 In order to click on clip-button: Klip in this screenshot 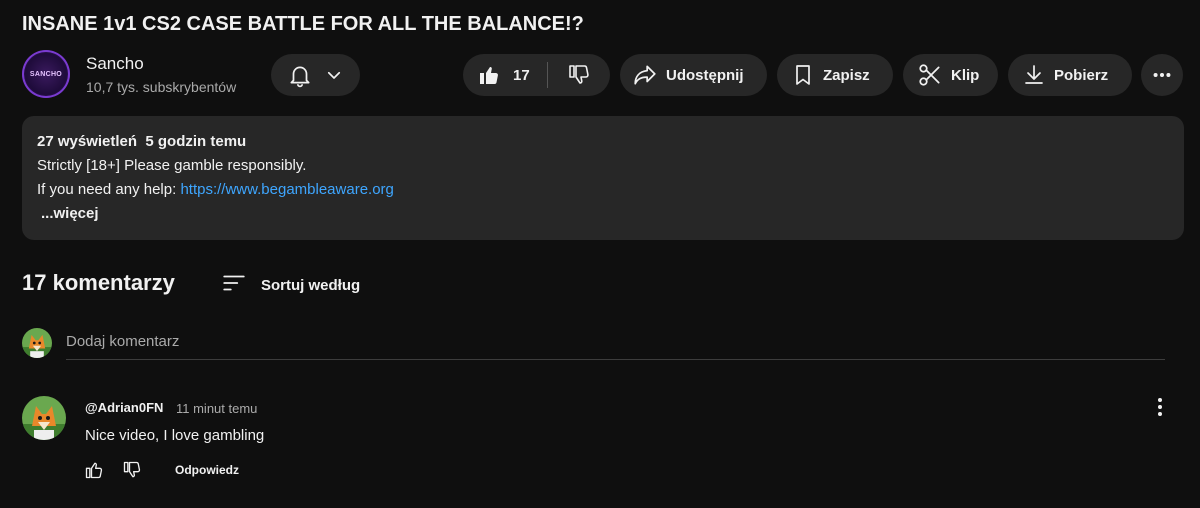, I will do `click(950, 75)`.